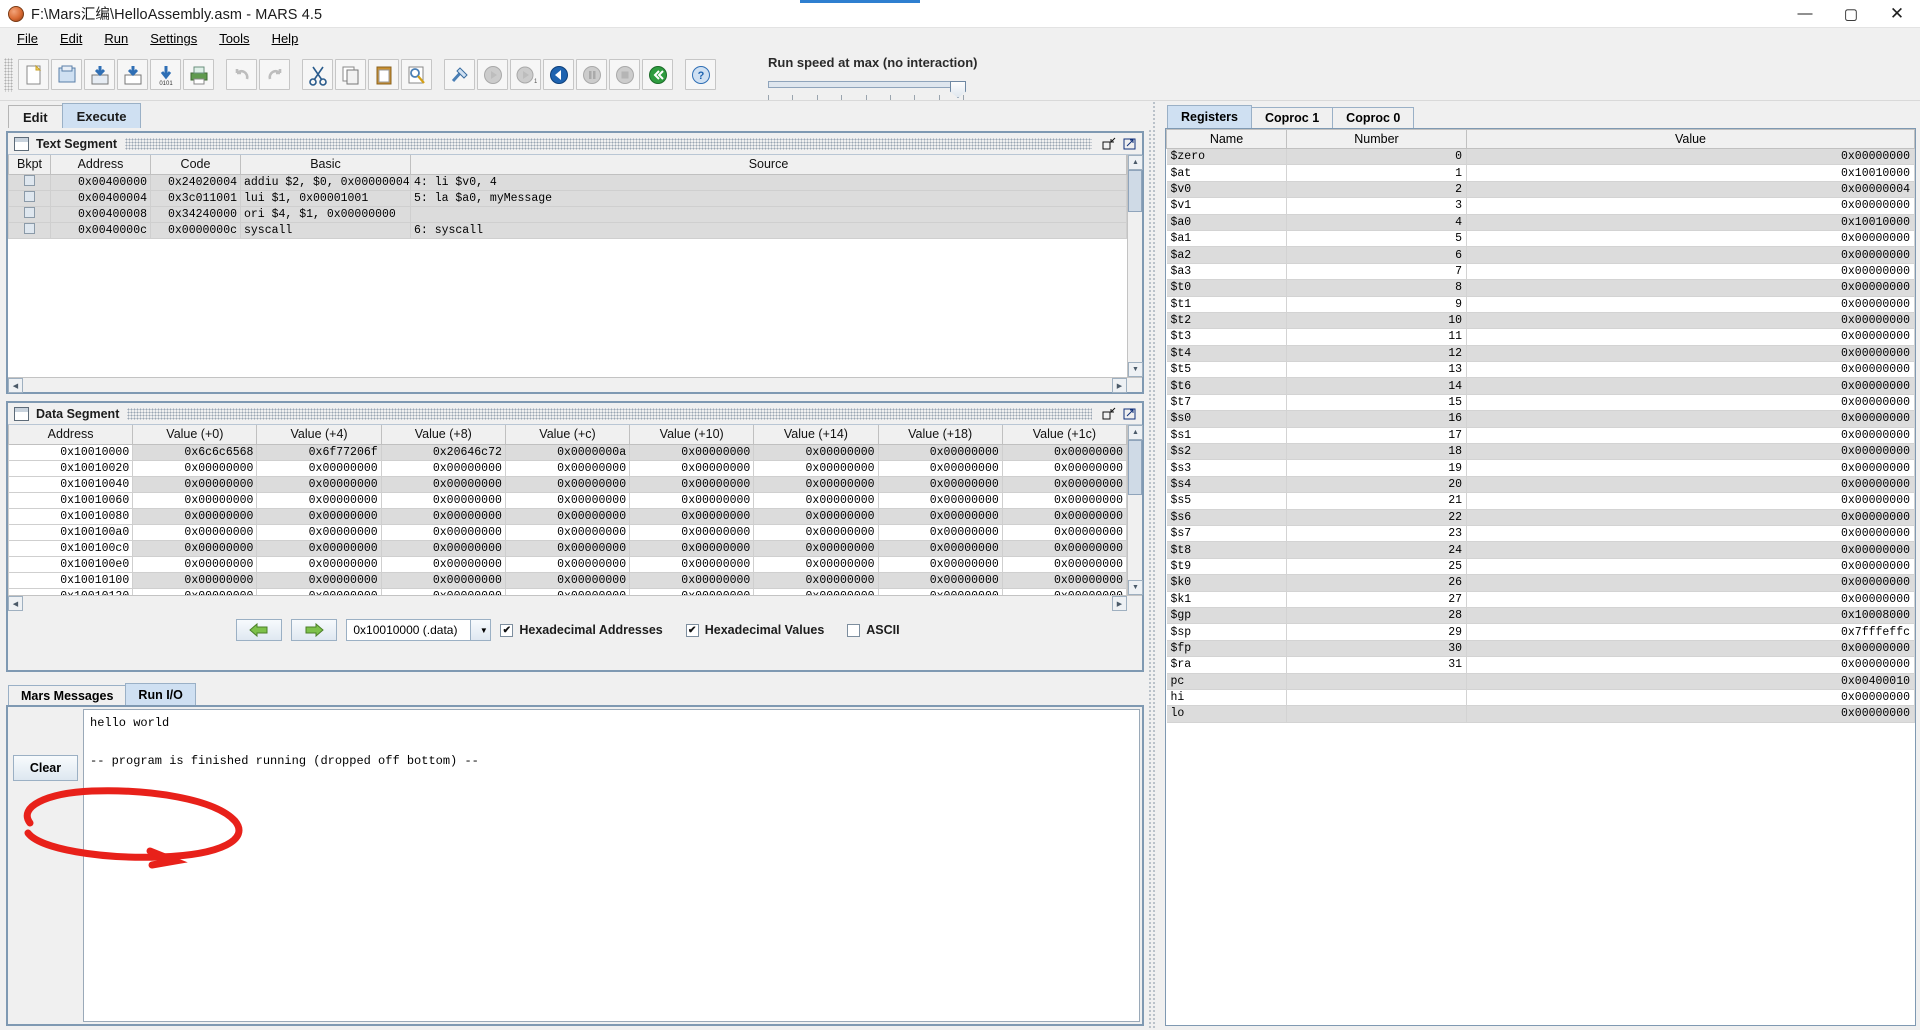 Image resolution: width=1920 pixels, height=1030 pixels. What do you see at coordinates (71, 468) in the screenshot?
I see `data-cell-address: 0x10010020` at bounding box center [71, 468].